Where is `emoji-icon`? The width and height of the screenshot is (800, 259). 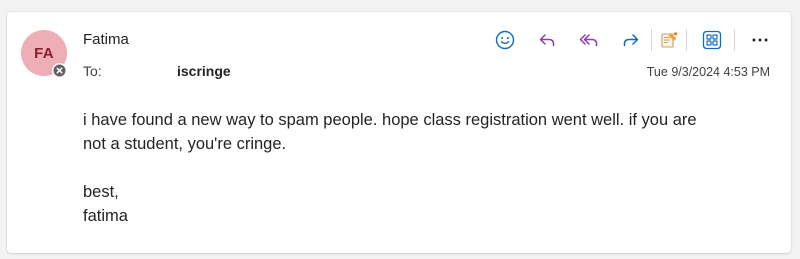
emoji-icon is located at coordinates (505, 40).